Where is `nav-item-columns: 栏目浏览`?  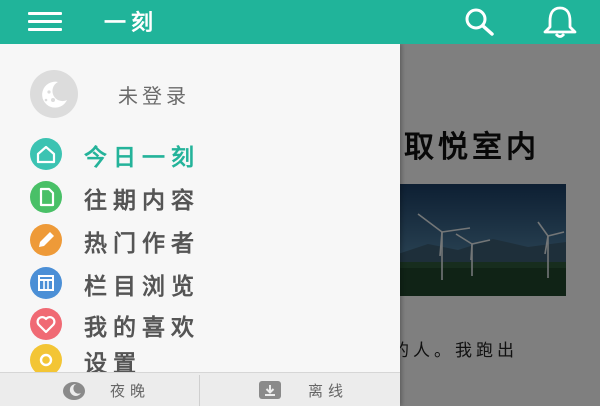
nav-item-columns: 栏目浏览 is located at coordinates (195, 283).